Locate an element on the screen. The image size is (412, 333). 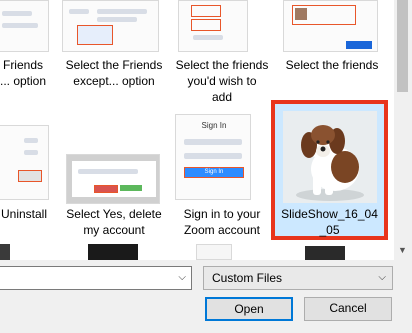
file-thumb-friends-wish is located at coordinates (213, 26).